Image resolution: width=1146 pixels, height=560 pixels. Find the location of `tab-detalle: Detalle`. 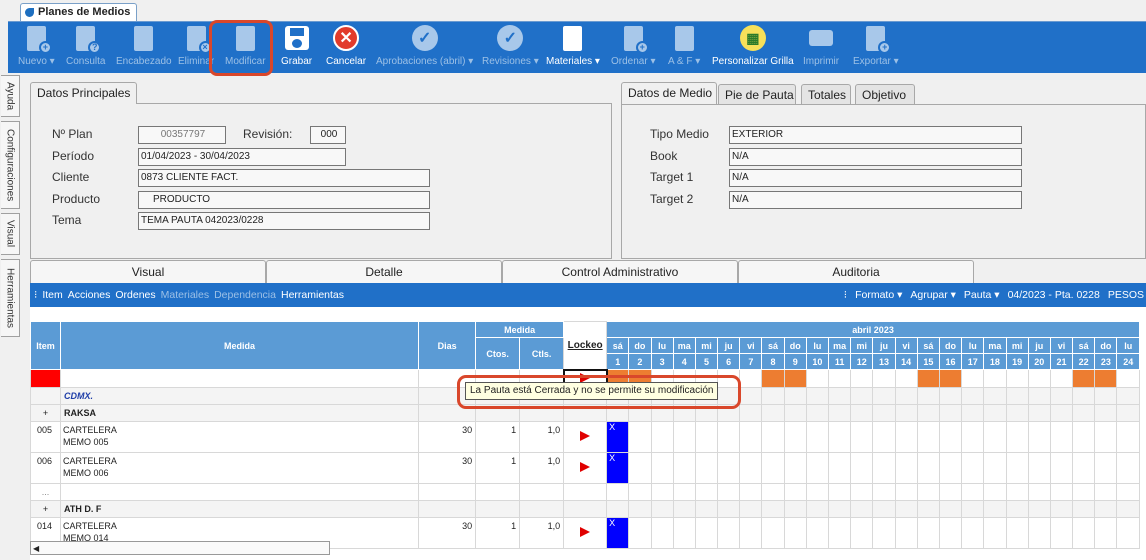

tab-detalle: Detalle is located at coordinates (384, 271).